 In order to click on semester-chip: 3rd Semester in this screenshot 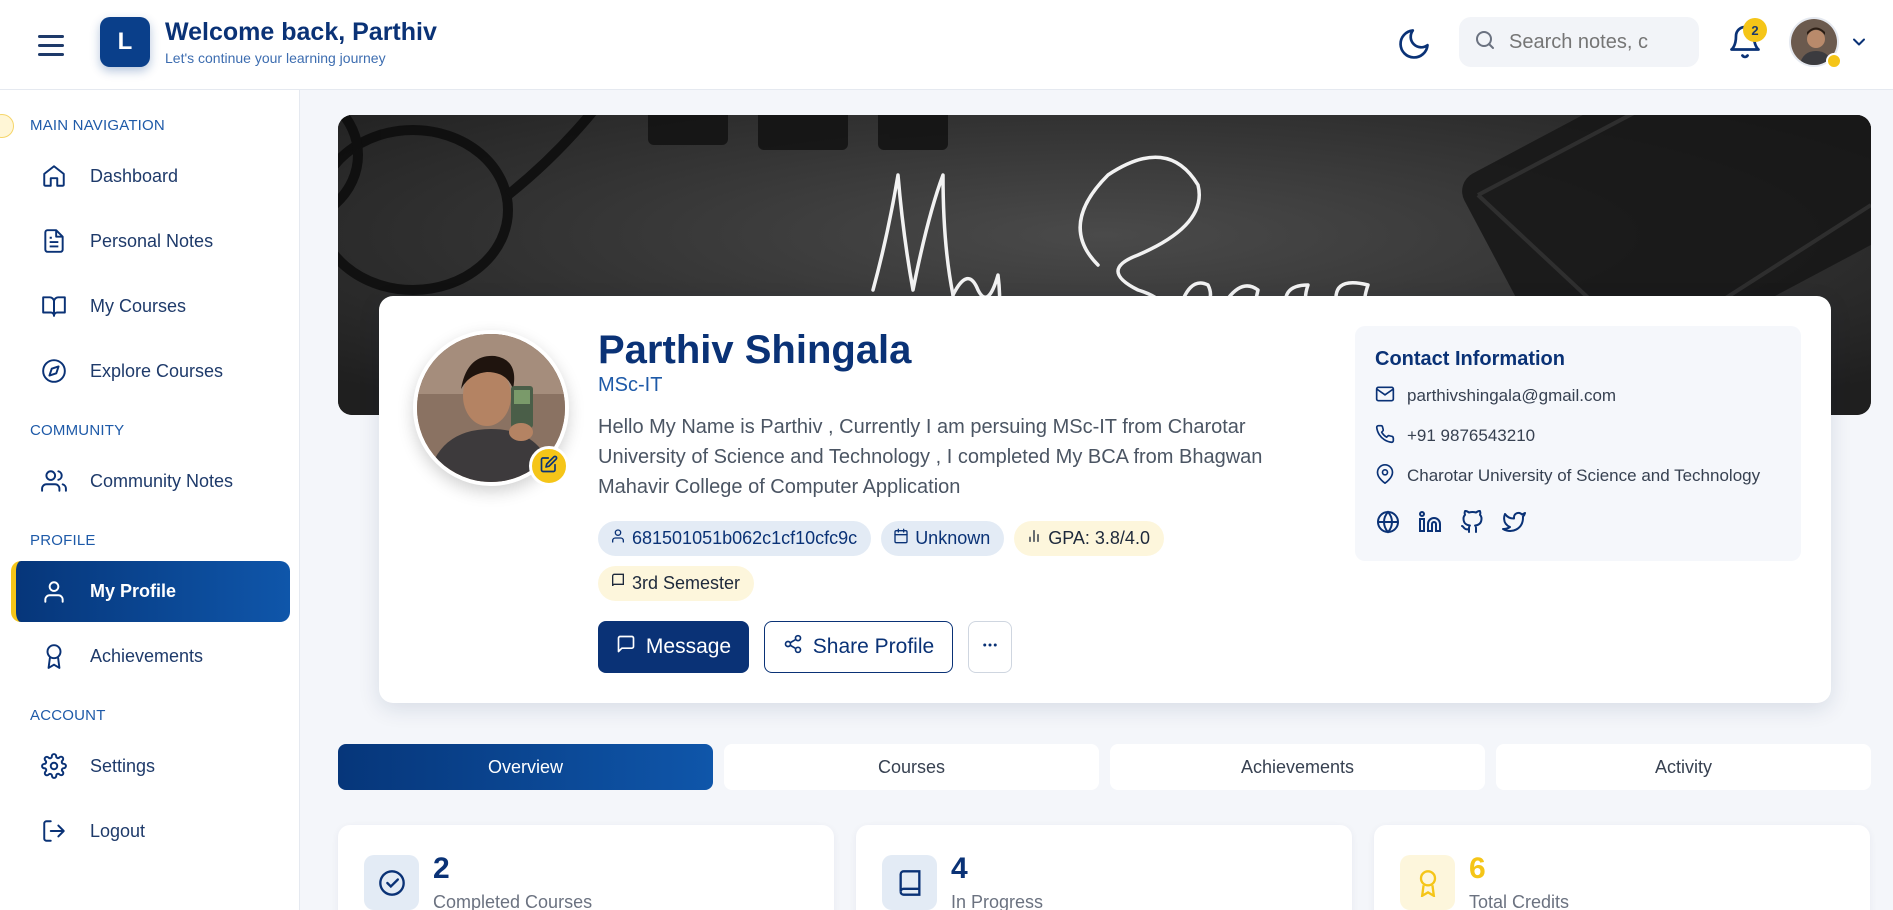, I will do `click(676, 583)`.